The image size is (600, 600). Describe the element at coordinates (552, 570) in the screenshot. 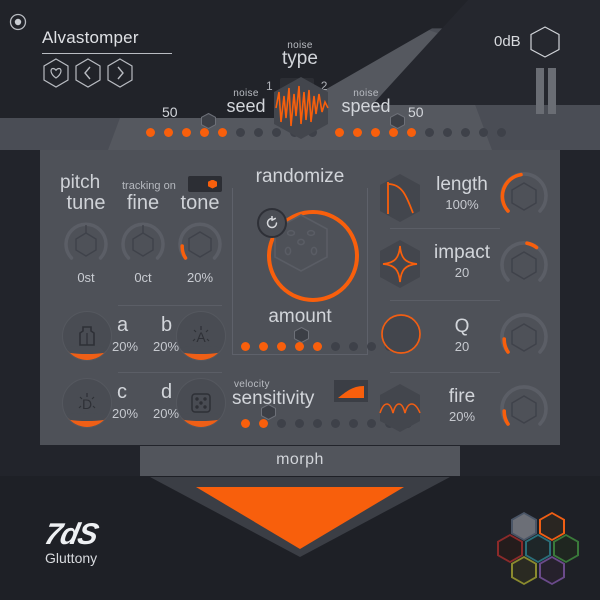

I see `swatch-purple` at that location.